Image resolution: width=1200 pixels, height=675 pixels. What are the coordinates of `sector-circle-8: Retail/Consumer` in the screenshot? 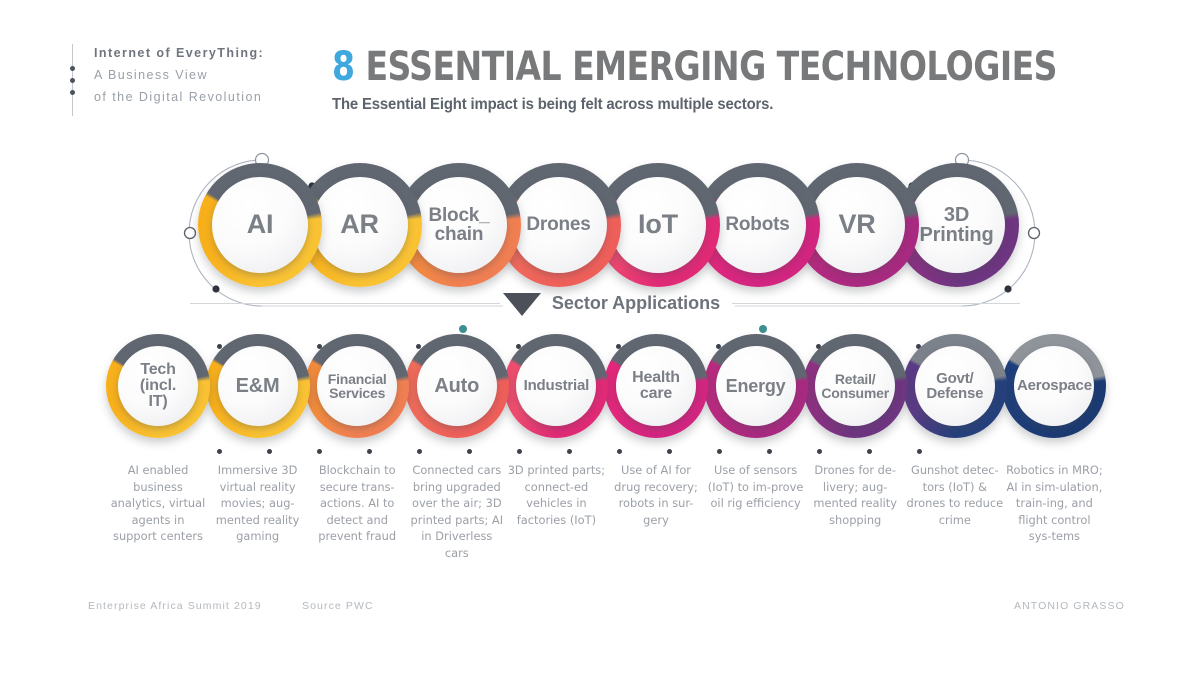 It's located at (855, 386).